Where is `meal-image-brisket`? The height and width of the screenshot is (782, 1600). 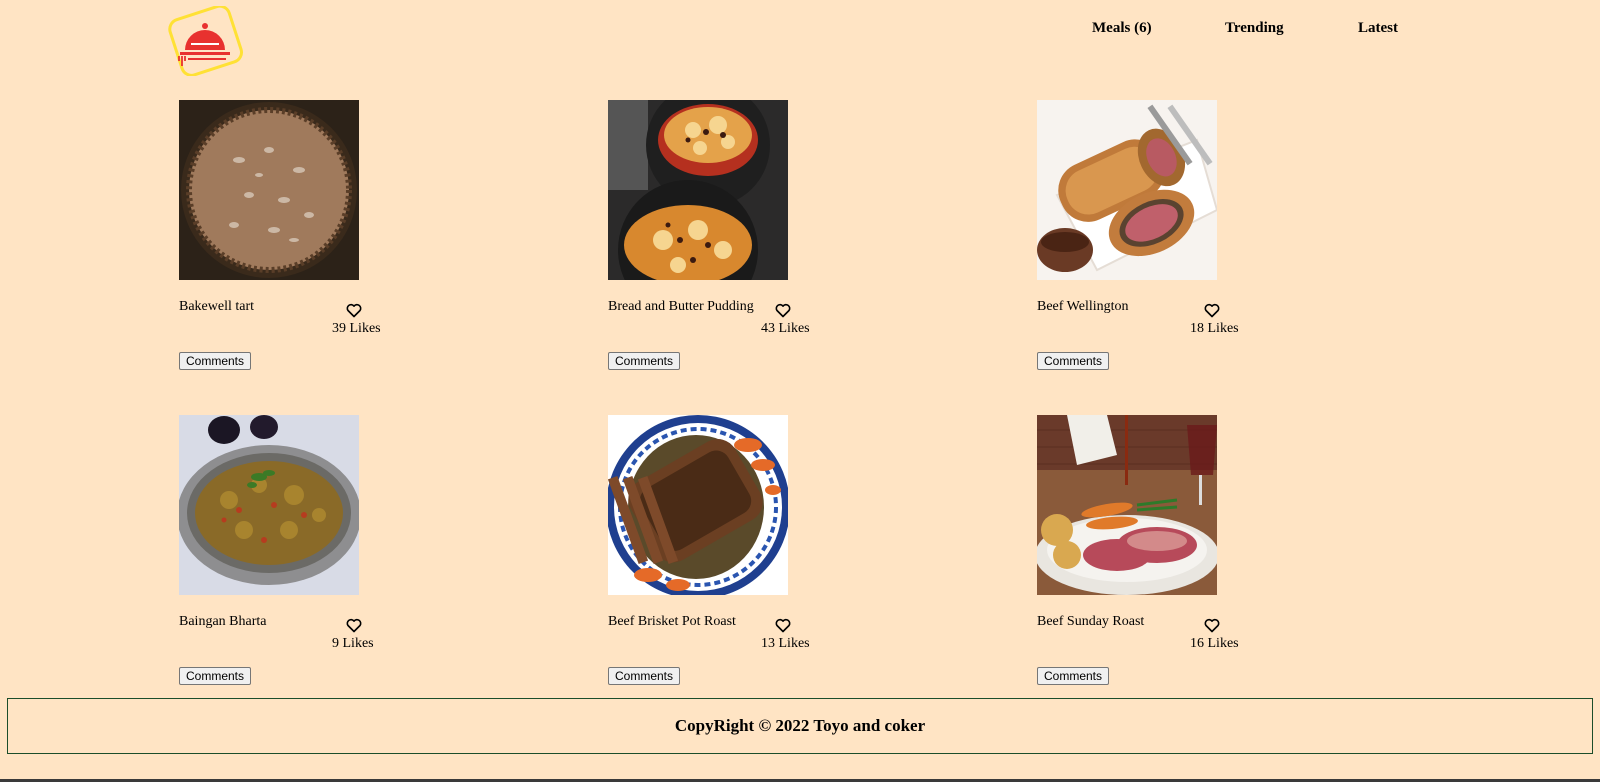 meal-image-brisket is located at coordinates (698, 505).